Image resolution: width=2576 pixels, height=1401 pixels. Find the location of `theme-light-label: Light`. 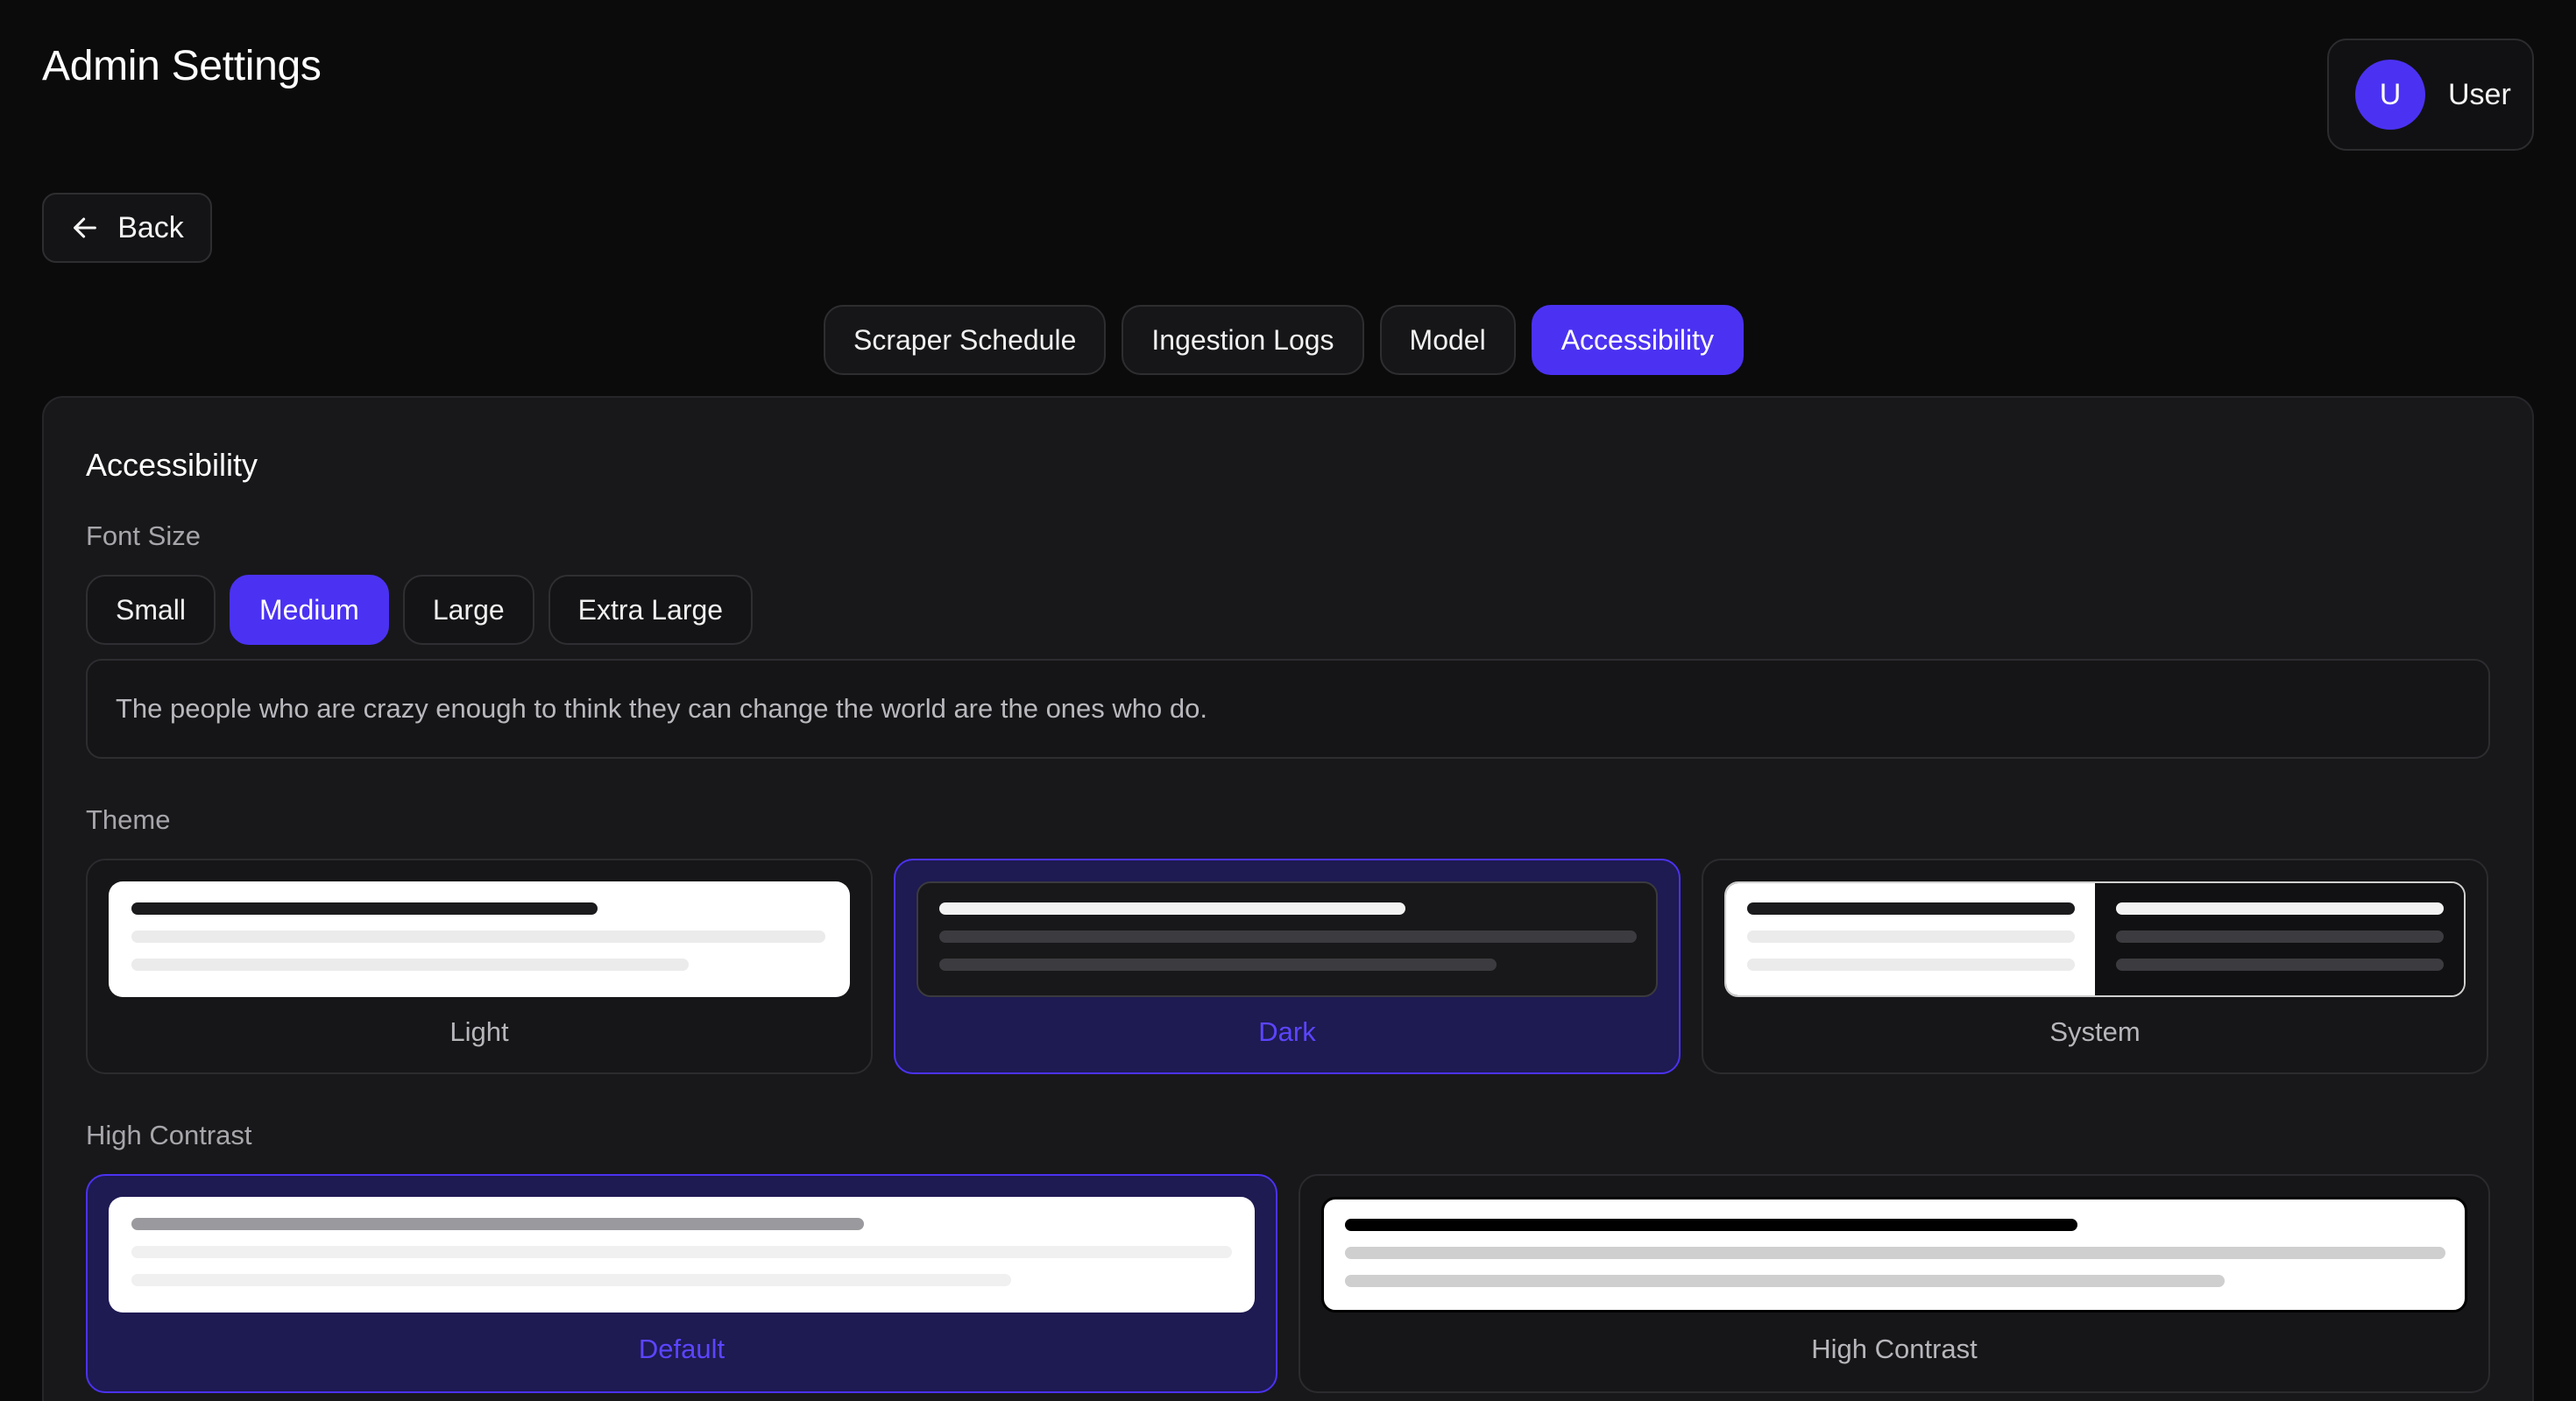

theme-light-label: Light is located at coordinates (479, 1031).